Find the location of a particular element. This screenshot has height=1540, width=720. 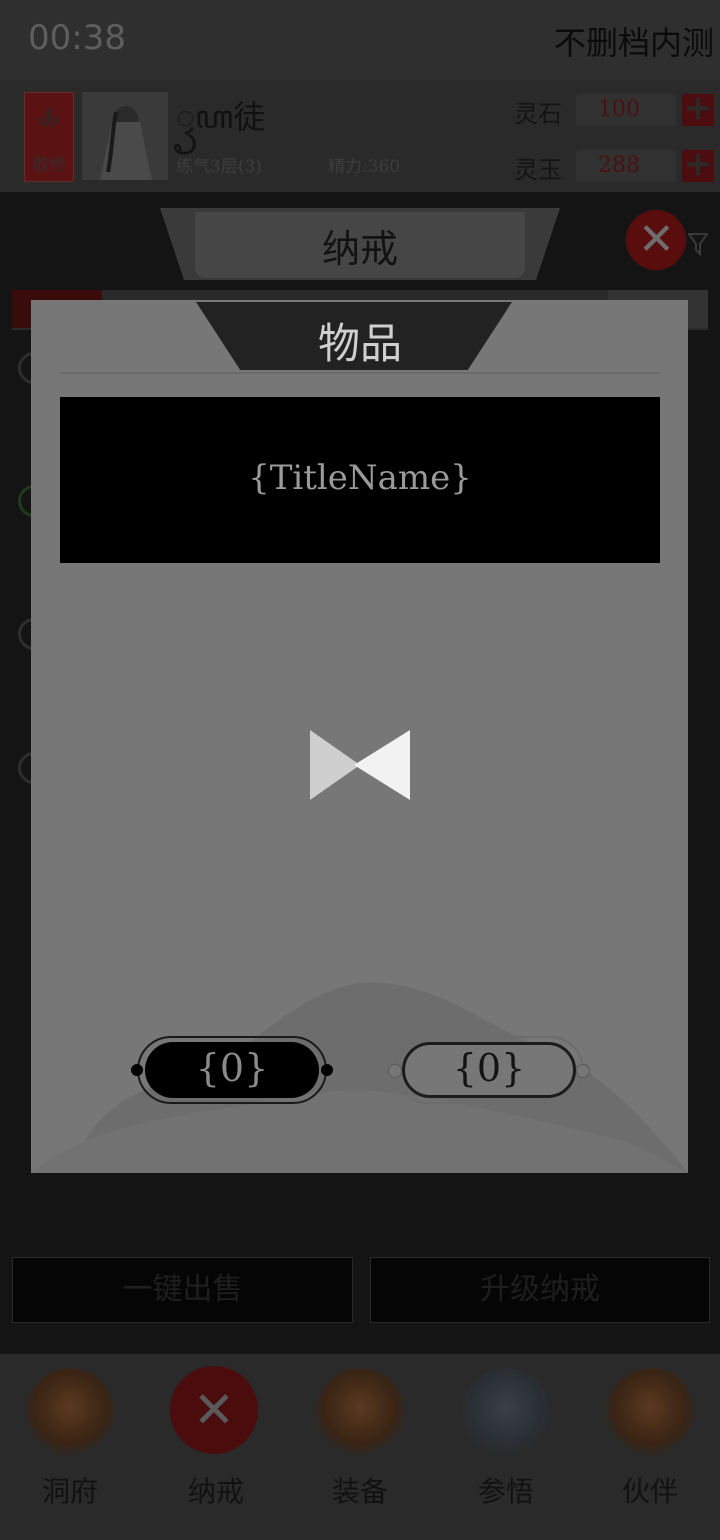

sect-label: 散修 is located at coordinates (49, 165).